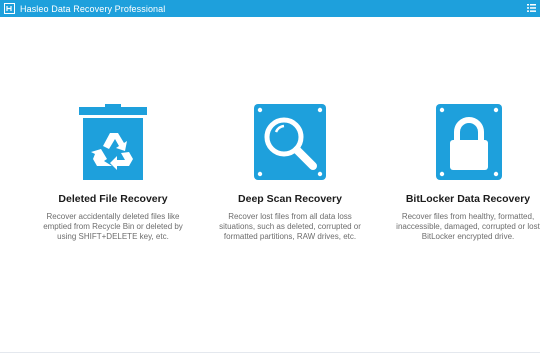  I want to click on card-title: Deleted File Recovery, so click(113, 199).